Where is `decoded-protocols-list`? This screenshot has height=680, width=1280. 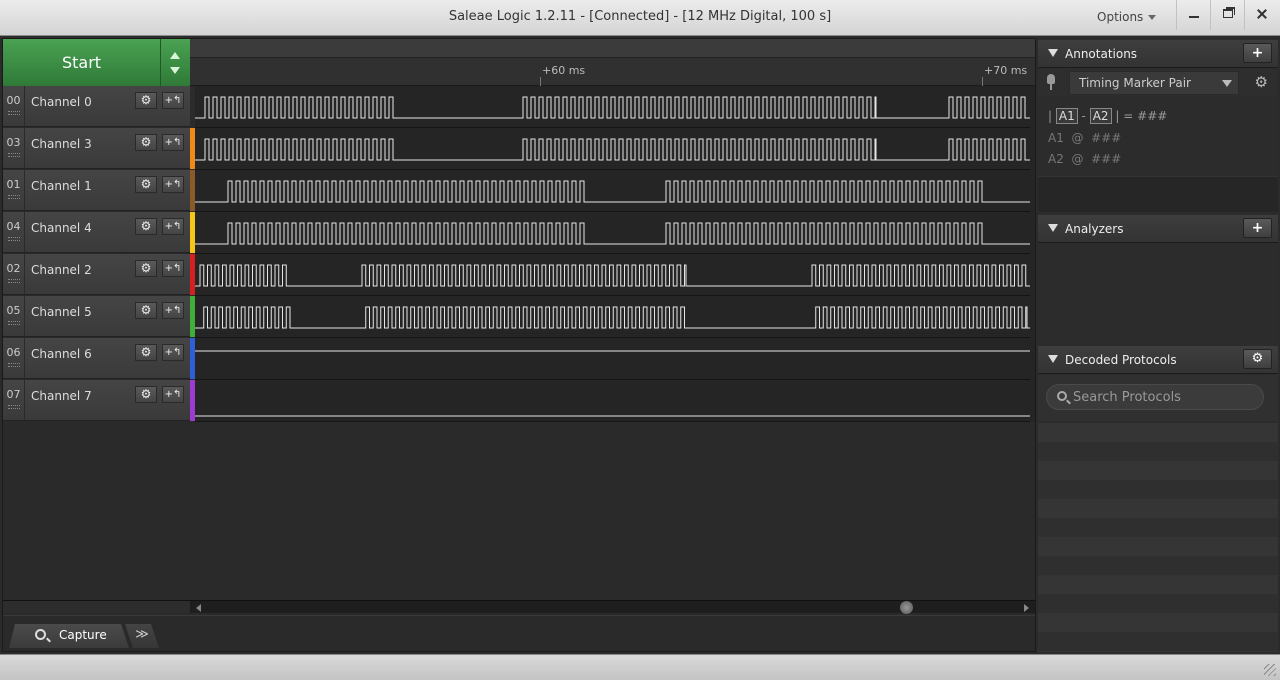 decoded-protocols-list is located at coordinates (1158, 537).